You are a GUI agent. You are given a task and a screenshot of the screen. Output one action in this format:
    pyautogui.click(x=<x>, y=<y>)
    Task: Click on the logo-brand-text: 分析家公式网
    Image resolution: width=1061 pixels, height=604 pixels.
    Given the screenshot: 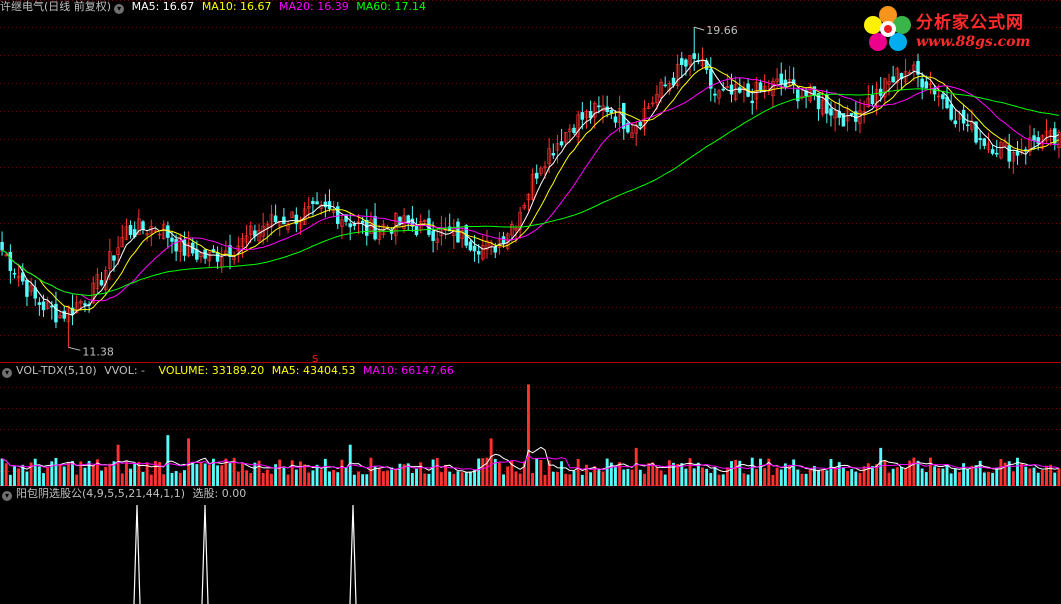 What is the action you would take?
    pyautogui.click(x=970, y=23)
    